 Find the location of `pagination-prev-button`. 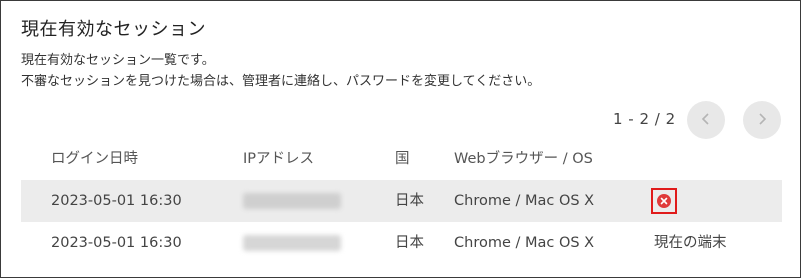

pagination-prev-button is located at coordinates (706, 120).